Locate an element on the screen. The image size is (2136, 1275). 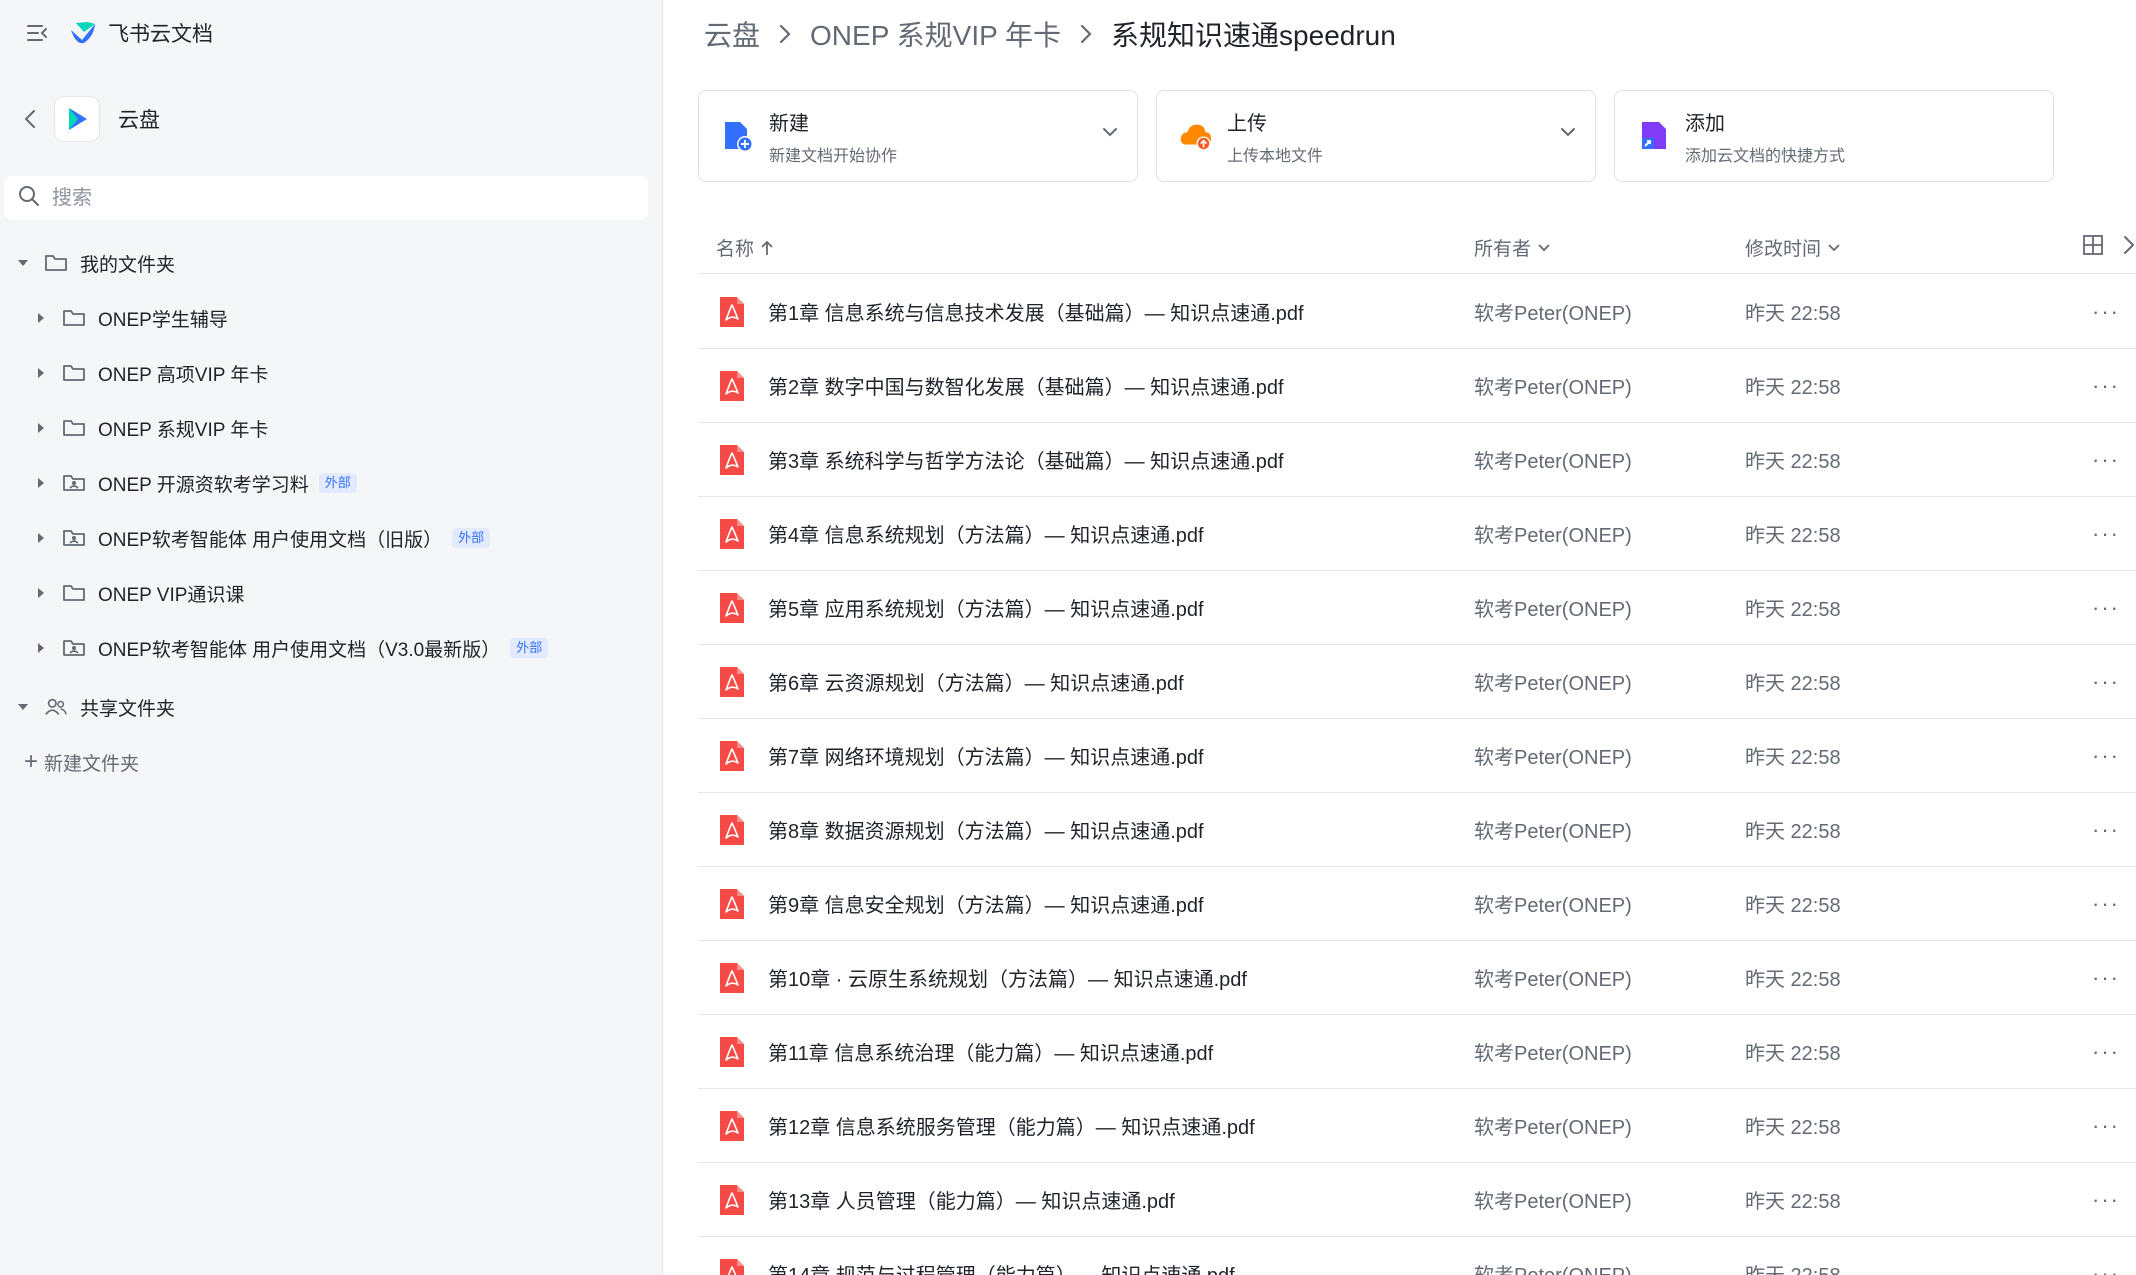
breadcrumb-item: 云盘 is located at coordinates (732, 34).